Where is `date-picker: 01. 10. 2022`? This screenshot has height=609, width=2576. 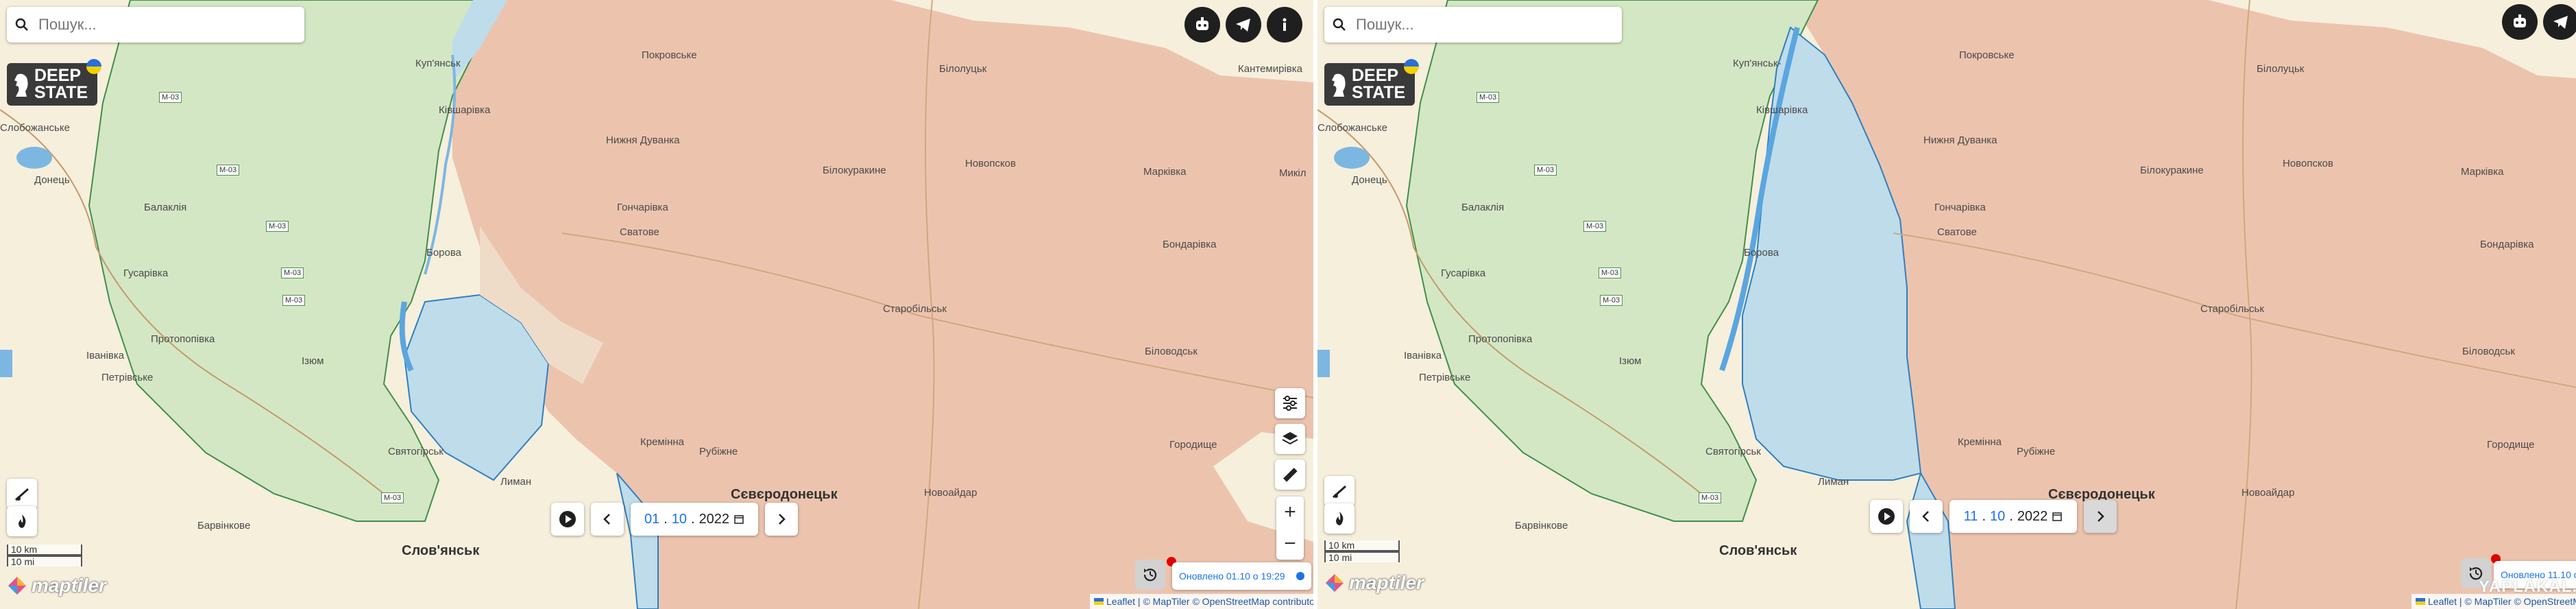 date-picker: 01. 10. 2022 is located at coordinates (694, 519).